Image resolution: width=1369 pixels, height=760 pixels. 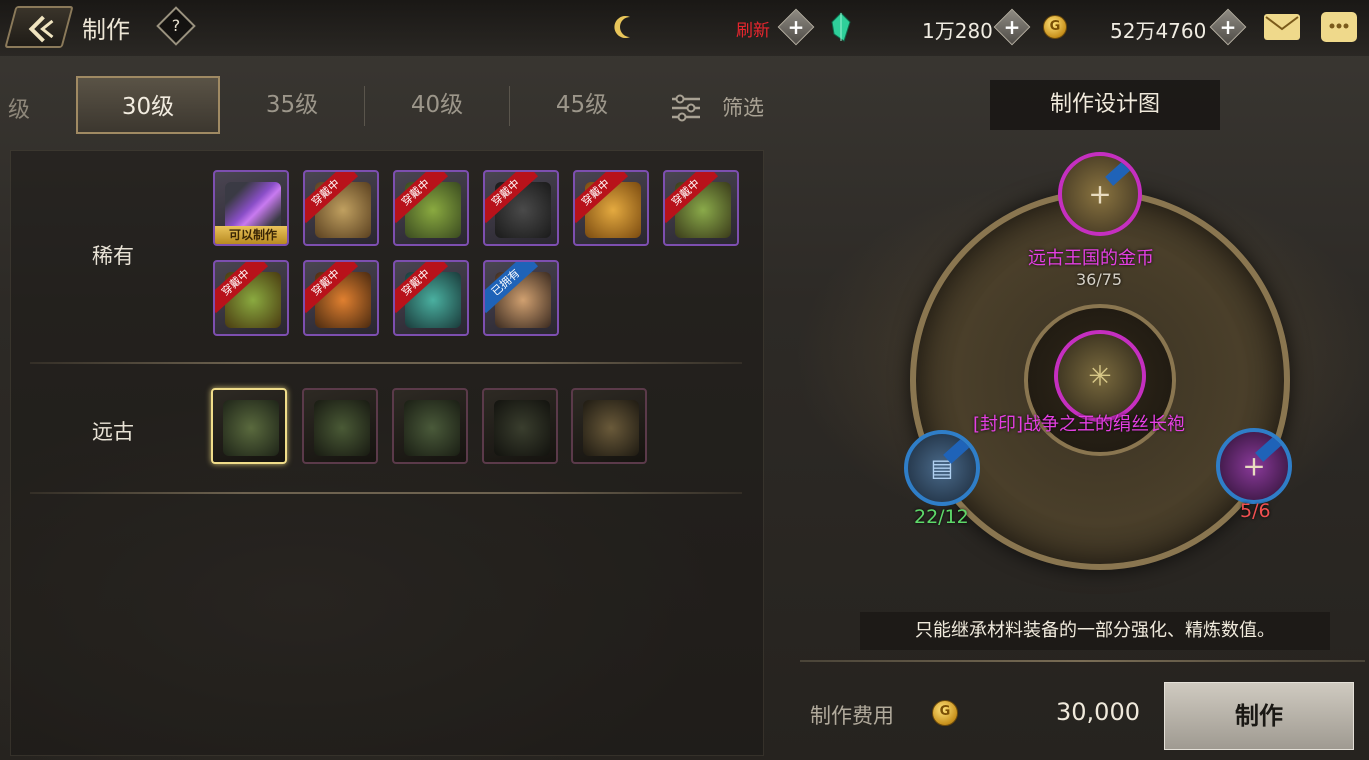 What do you see at coordinates (1105, 105) in the screenshot?
I see `design-panel-title: 制作设计图` at bounding box center [1105, 105].